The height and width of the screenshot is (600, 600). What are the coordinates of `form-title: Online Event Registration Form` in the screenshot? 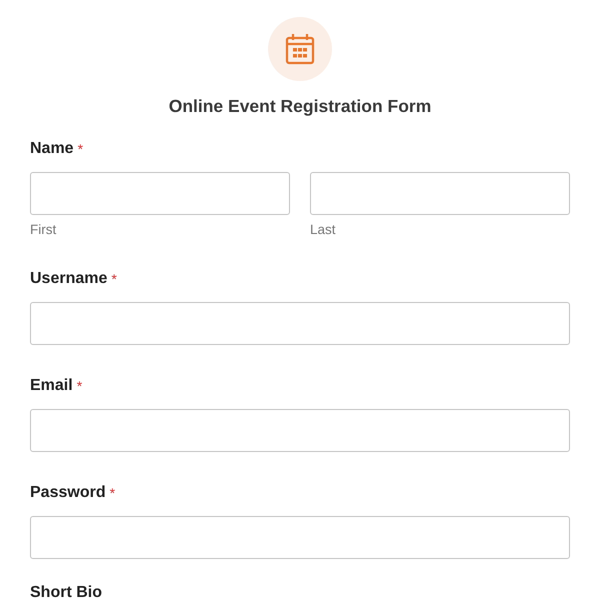 It's located at (300, 106).